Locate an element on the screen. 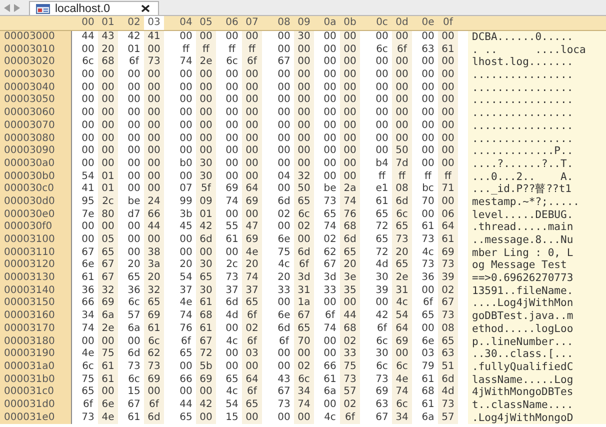 This screenshot has width=606, height=427. hex-byte: 37 is located at coordinates (232, 290).